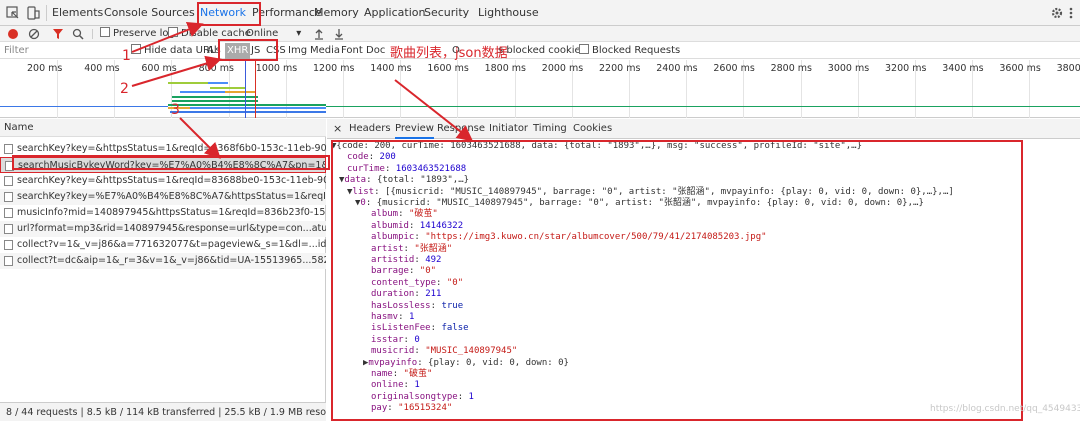  What do you see at coordinates (163, 128) in the screenshot?
I see `name-column-header: Name` at bounding box center [163, 128].